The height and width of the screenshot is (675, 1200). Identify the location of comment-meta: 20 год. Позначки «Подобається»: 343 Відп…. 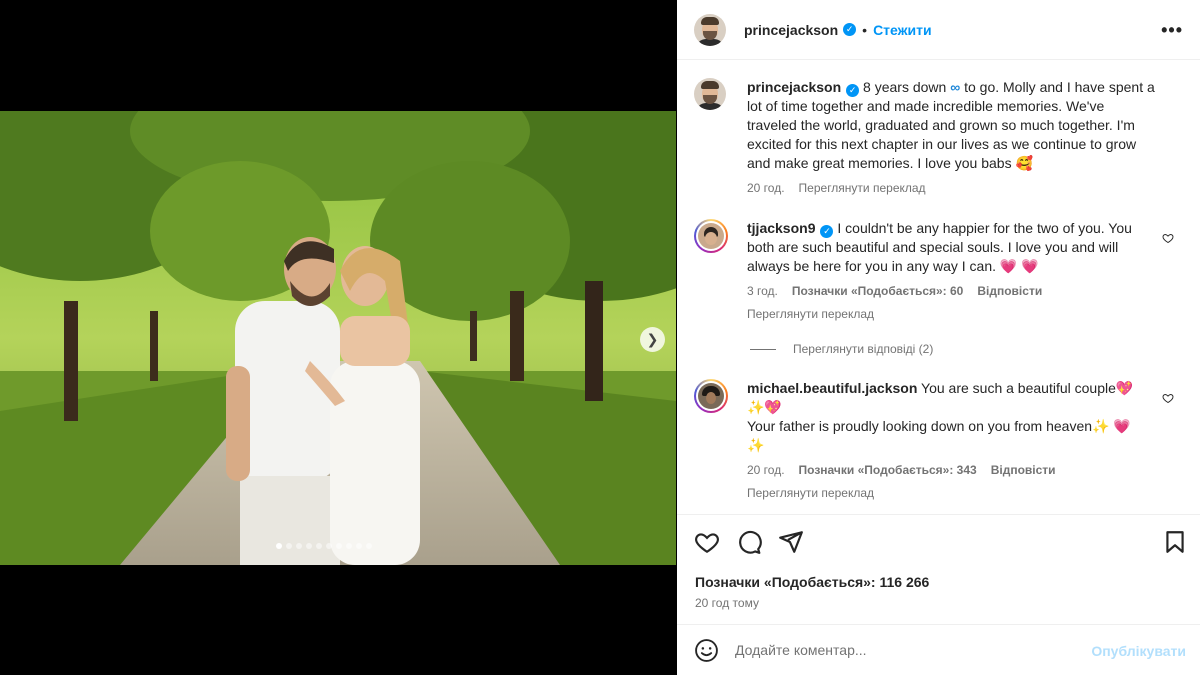
(952, 470).